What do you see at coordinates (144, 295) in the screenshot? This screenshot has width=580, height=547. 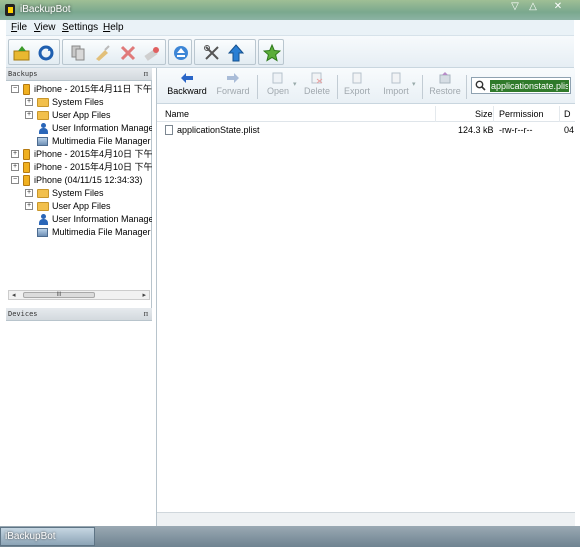 I see `scroll-right-icon: ▸` at bounding box center [144, 295].